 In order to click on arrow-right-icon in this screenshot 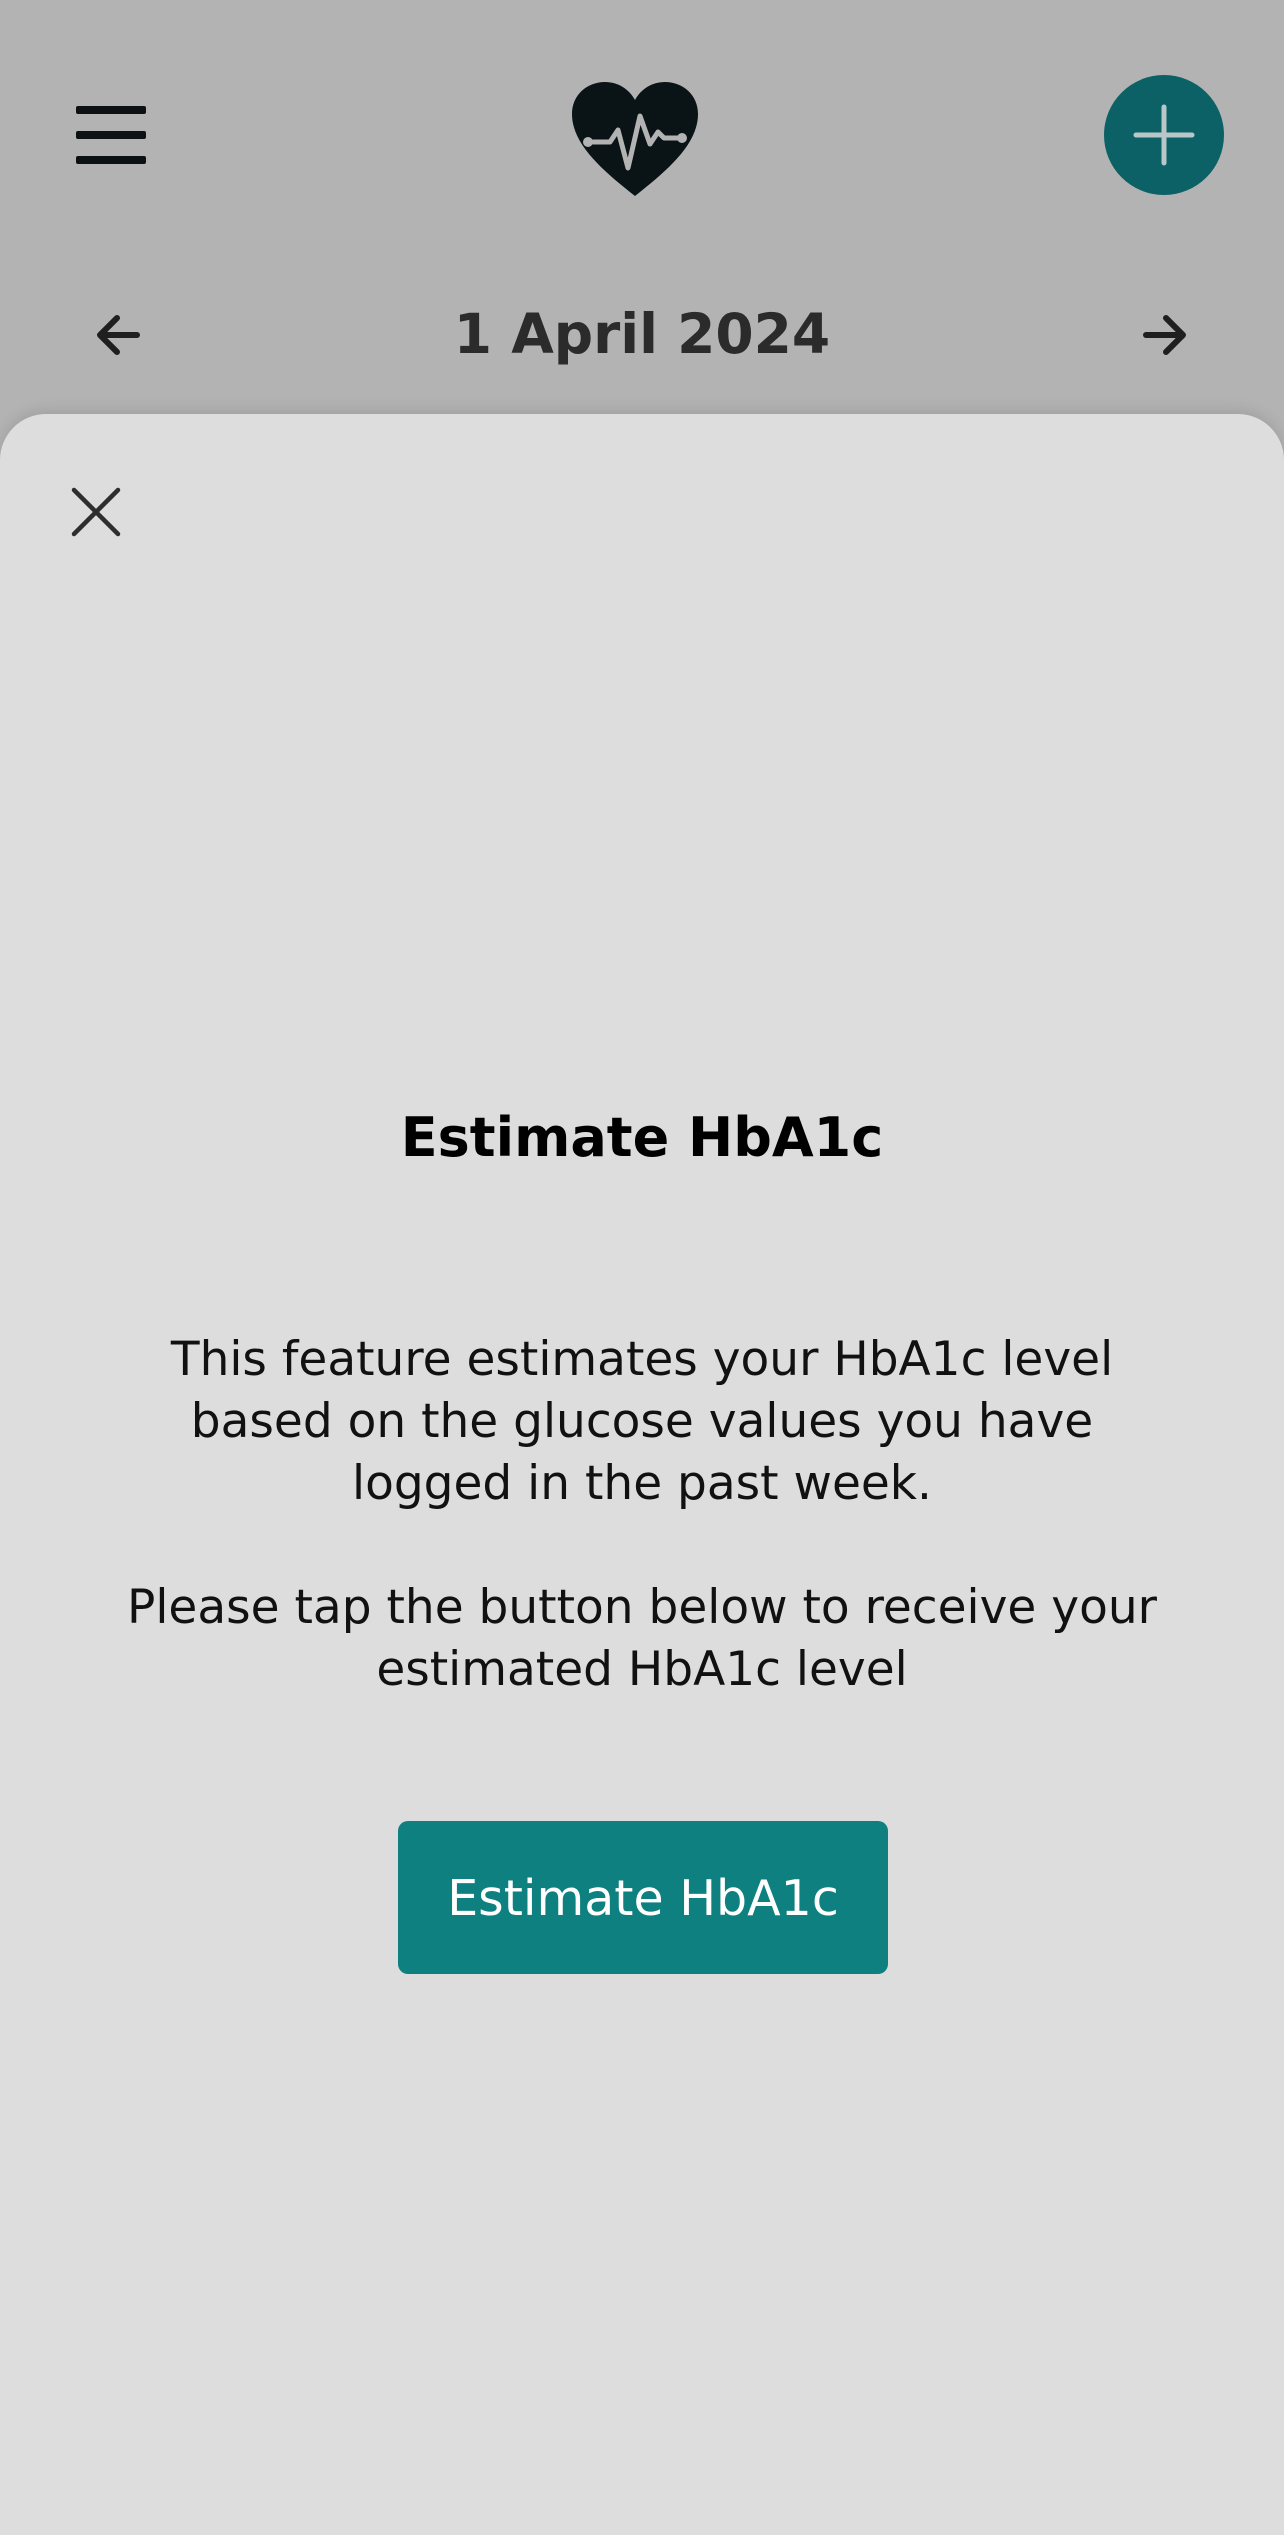, I will do `click(1164, 335)`.